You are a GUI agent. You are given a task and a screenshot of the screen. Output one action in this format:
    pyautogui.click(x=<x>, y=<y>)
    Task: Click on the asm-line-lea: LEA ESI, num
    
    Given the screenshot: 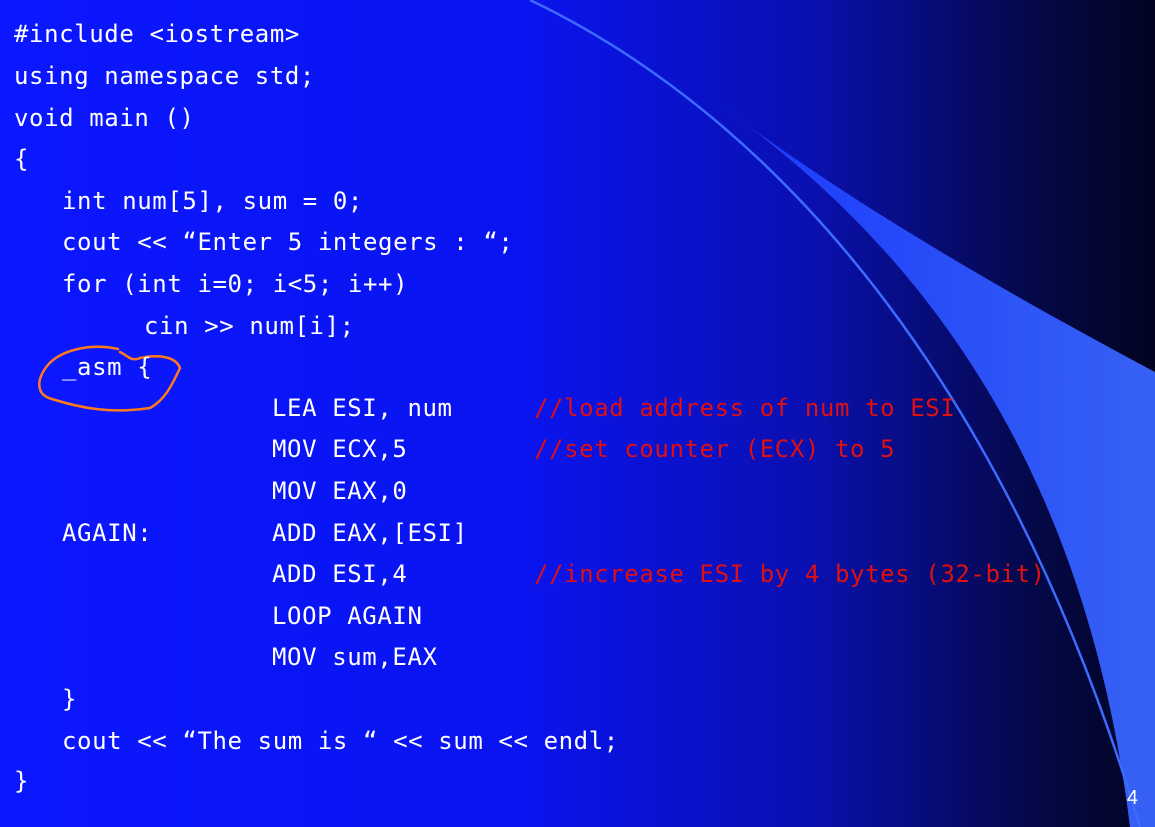 What is the action you would take?
    pyautogui.click(x=362, y=408)
    